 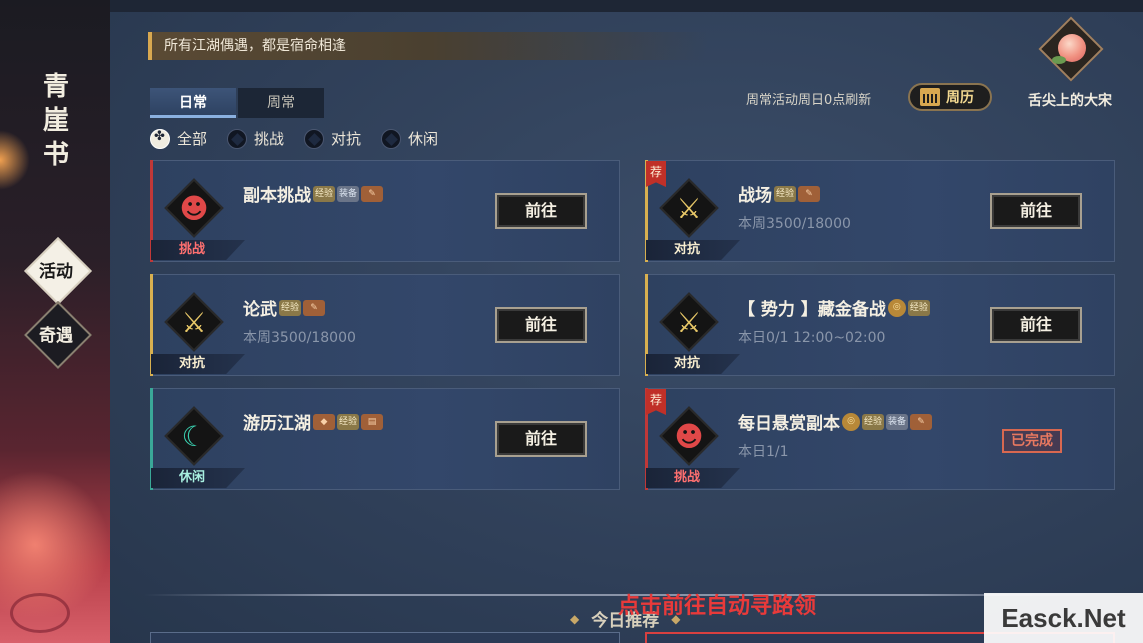 What do you see at coordinates (423, 139) in the screenshot?
I see `filter-leisure-label: 休闲` at bounding box center [423, 139].